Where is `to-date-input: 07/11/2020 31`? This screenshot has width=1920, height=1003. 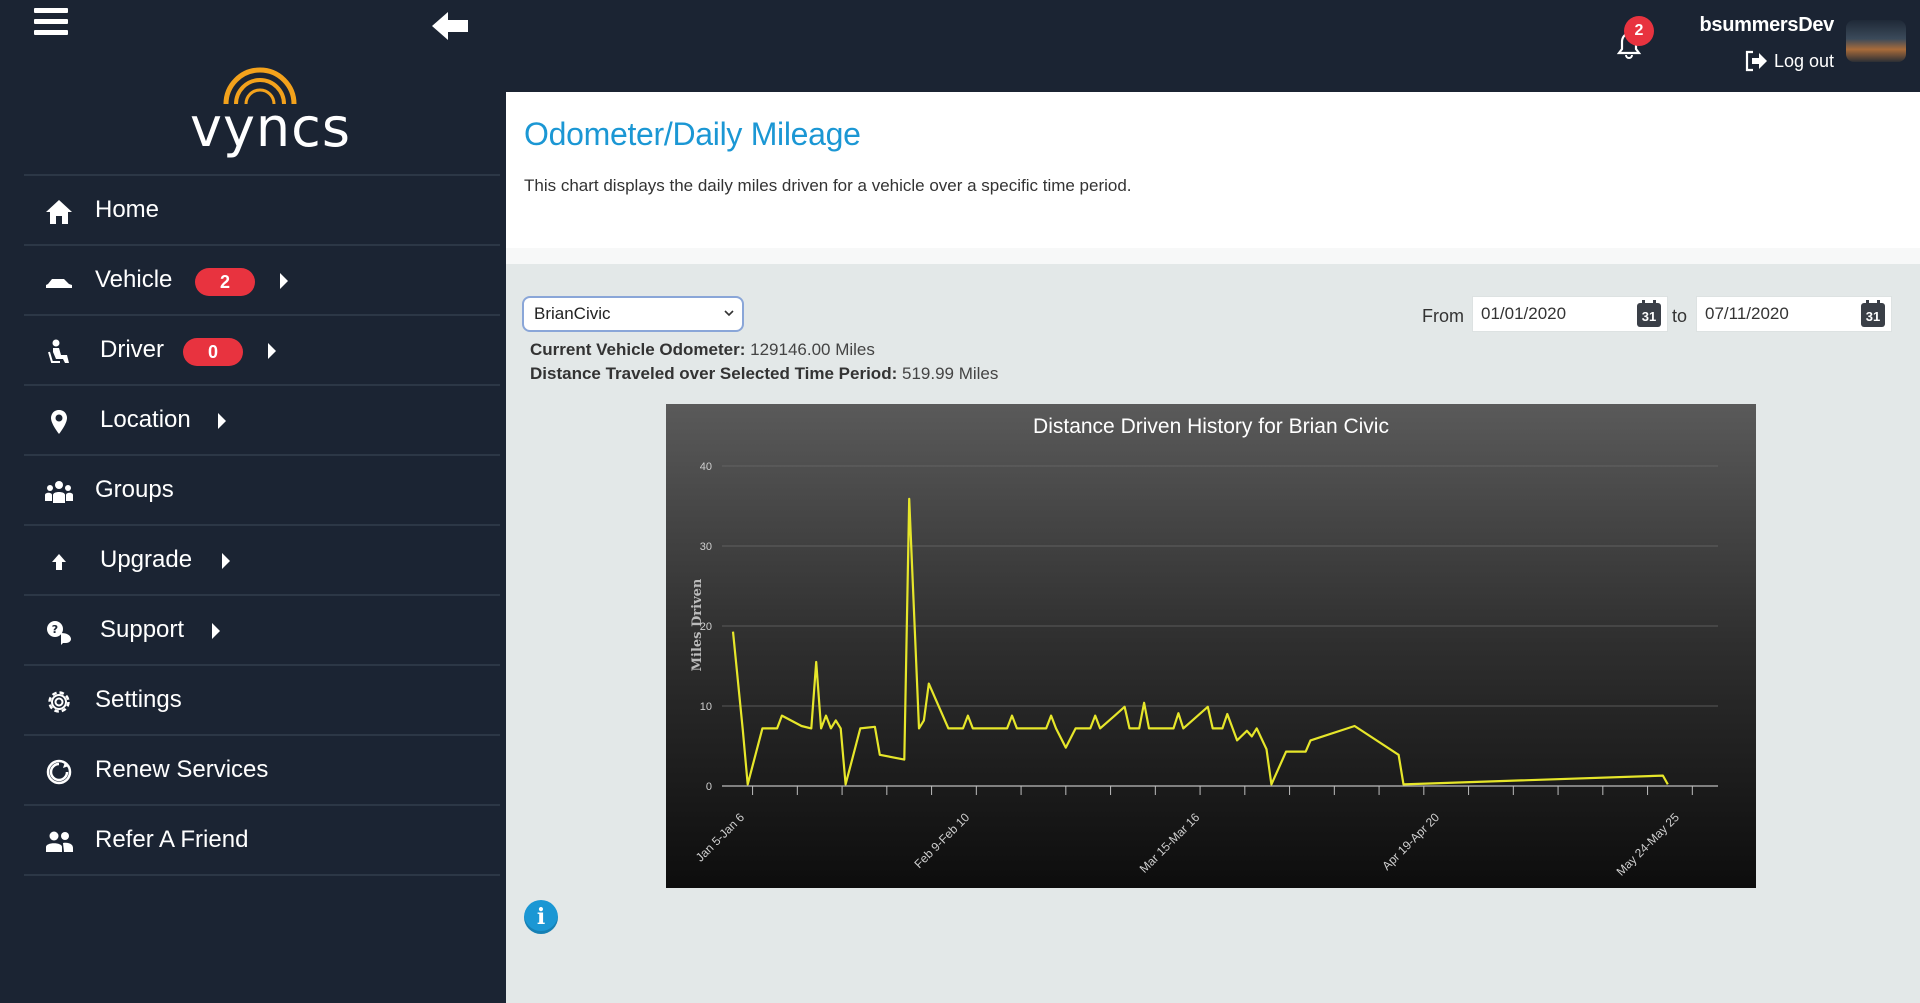 to-date-input: 07/11/2020 31 is located at coordinates (1794, 314).